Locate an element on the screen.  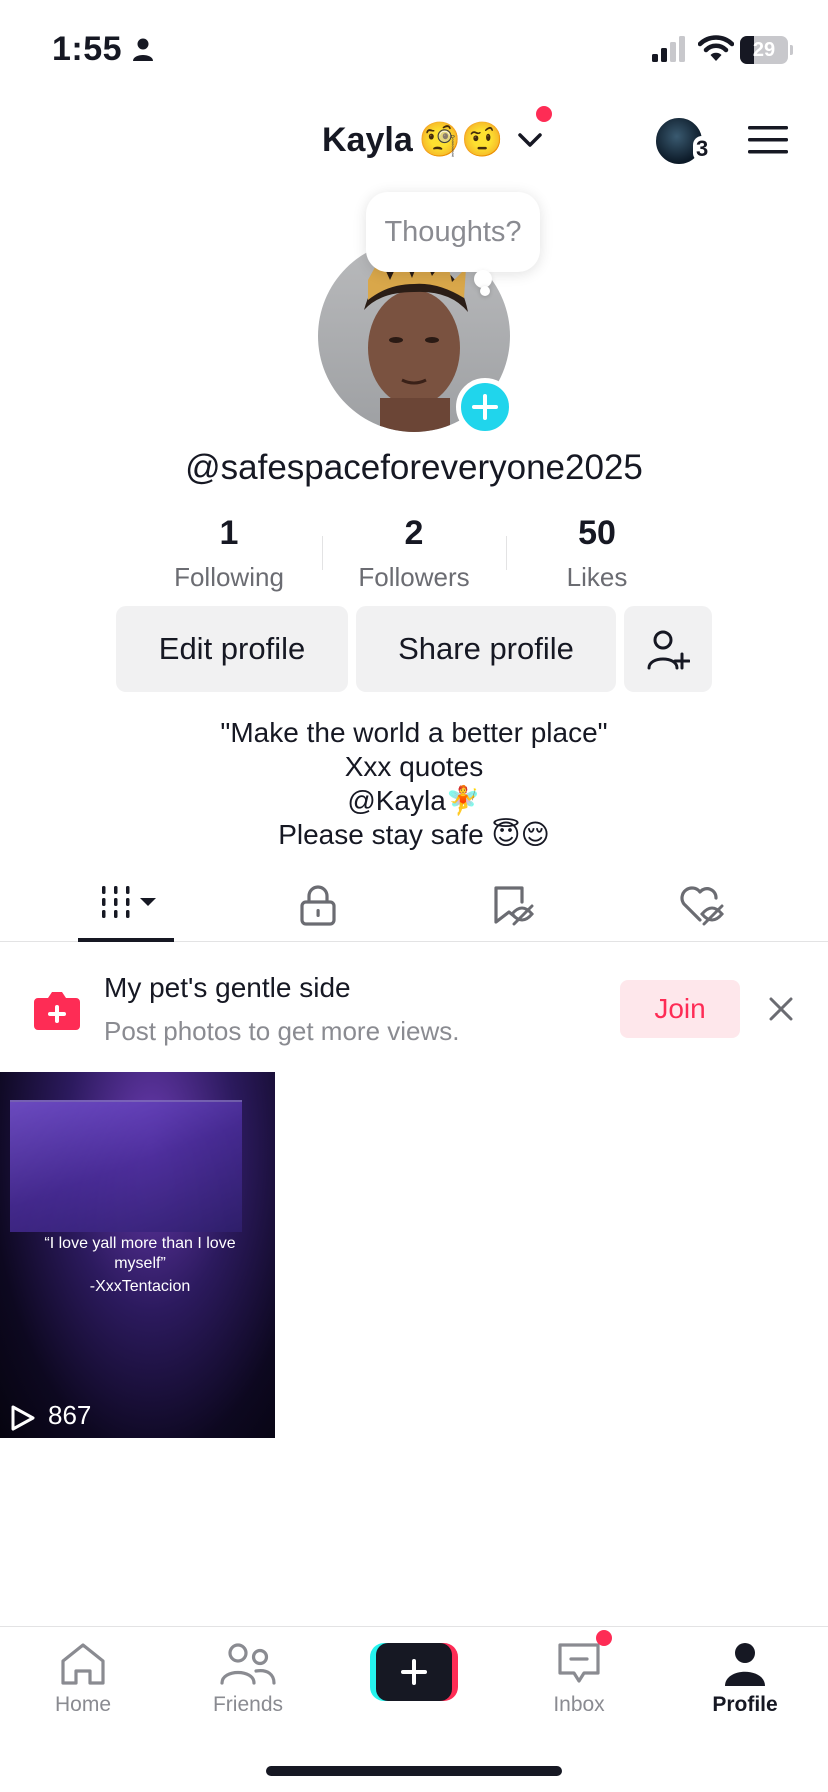
nav-label: Inbox is located at coordinates (579, 1704).